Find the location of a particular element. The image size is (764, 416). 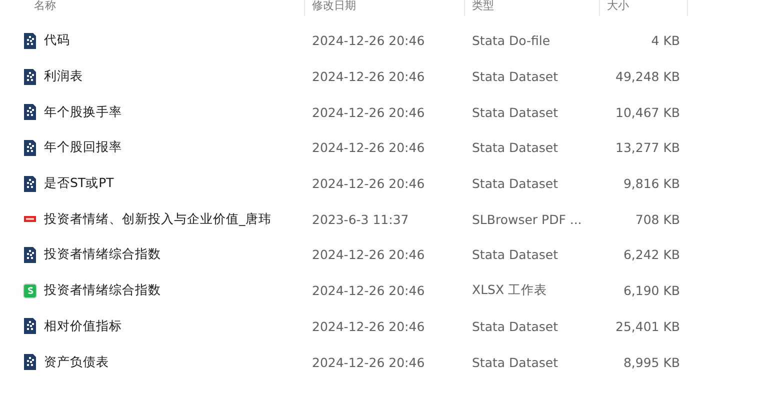

file-type: Stata Do-file is located at coordinates (511, 40).